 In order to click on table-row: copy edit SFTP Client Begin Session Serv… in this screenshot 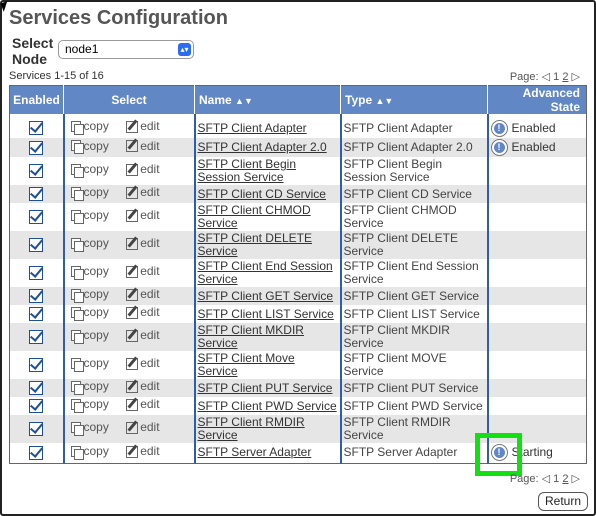, I will do `click(298, 171)`.